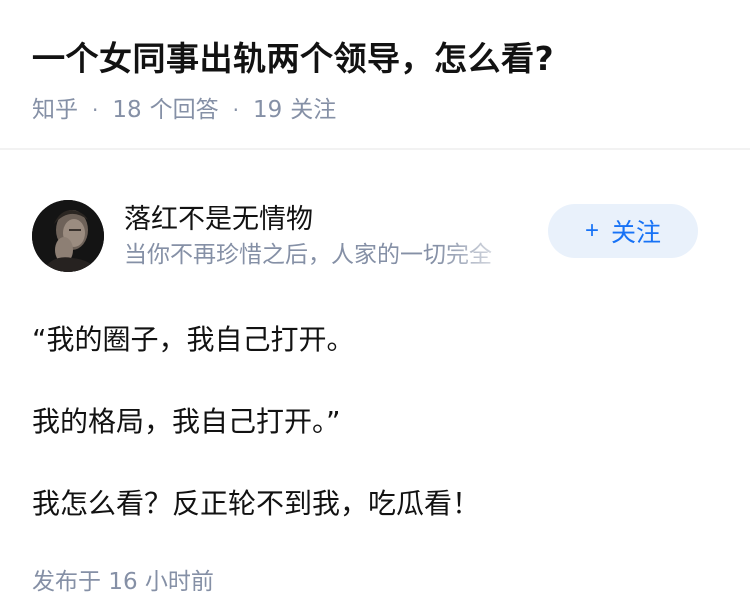  I want to click on followers-count: 19, so click(268, 110).